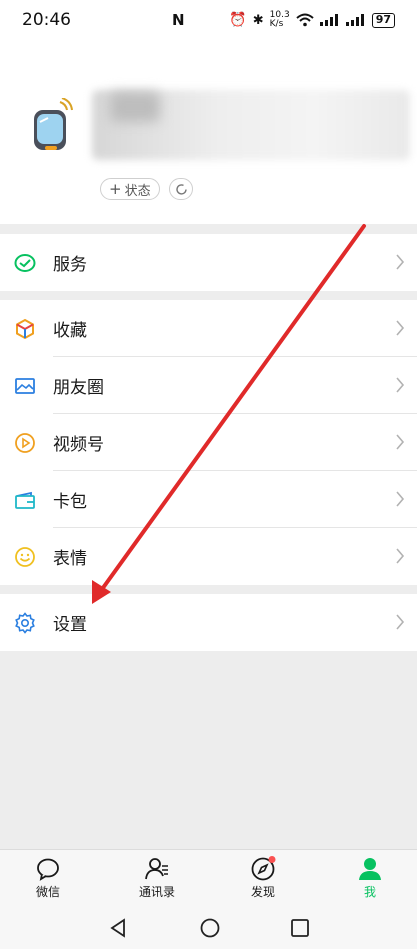 The width and height of the screenshot is (417, 949). What do you see at coordinates (78, 445) in the screenshot?
I see `menu-label-channels: 视频号` at bounding box center [78, 445].